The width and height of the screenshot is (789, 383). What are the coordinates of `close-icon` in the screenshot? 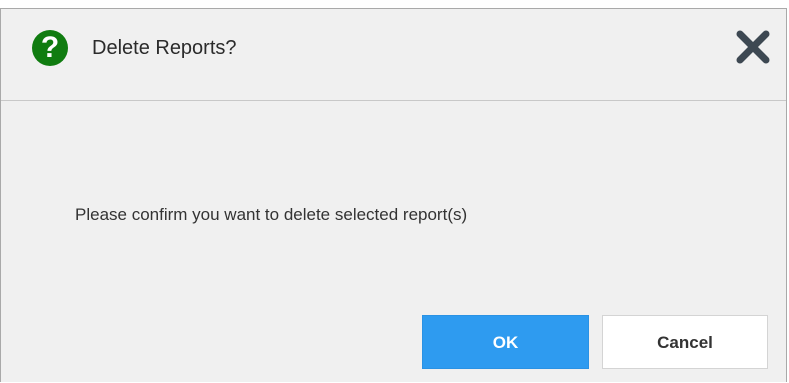 It's located at (753, 47).